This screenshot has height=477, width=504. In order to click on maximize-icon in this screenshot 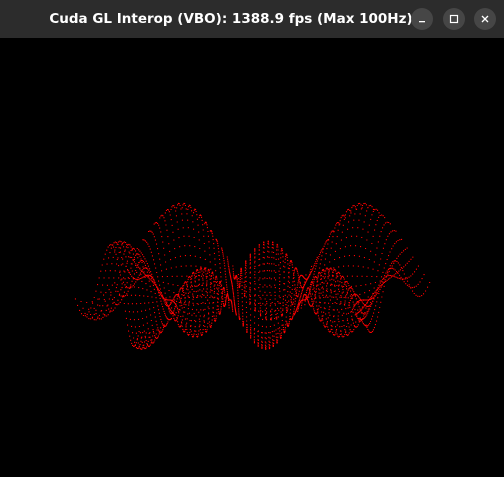, I will do `click(454, 19)`.